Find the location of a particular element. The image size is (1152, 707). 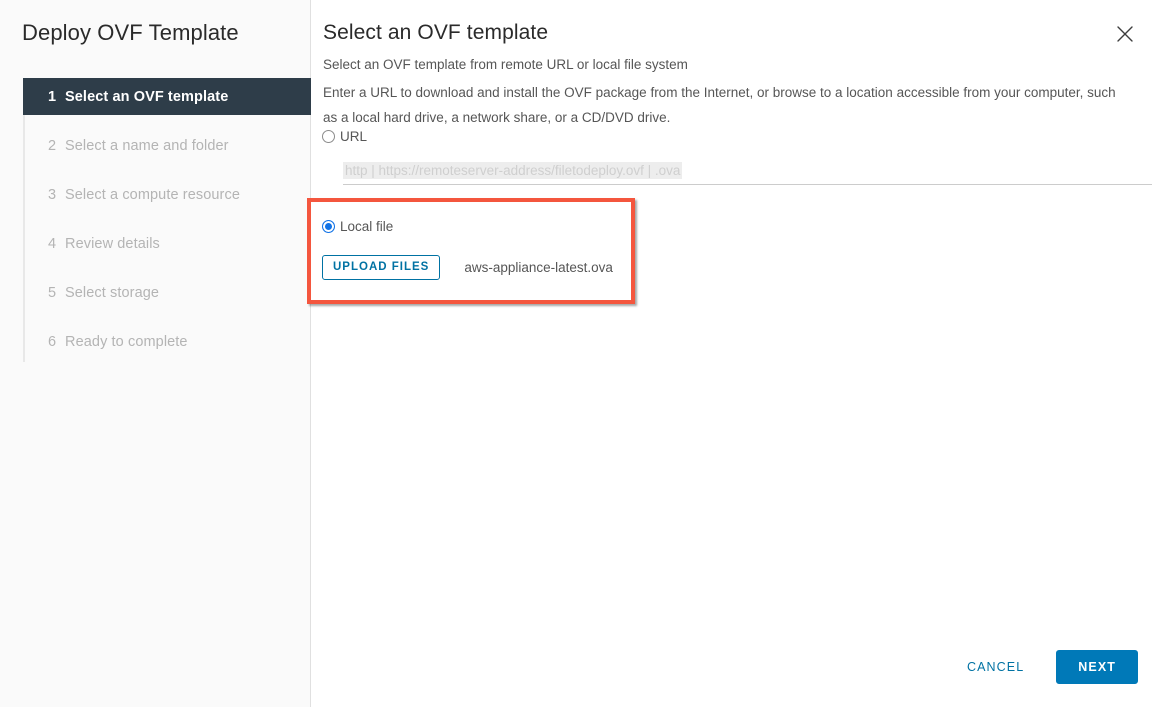

step-number: 4 is located at coordinates (52, 243).